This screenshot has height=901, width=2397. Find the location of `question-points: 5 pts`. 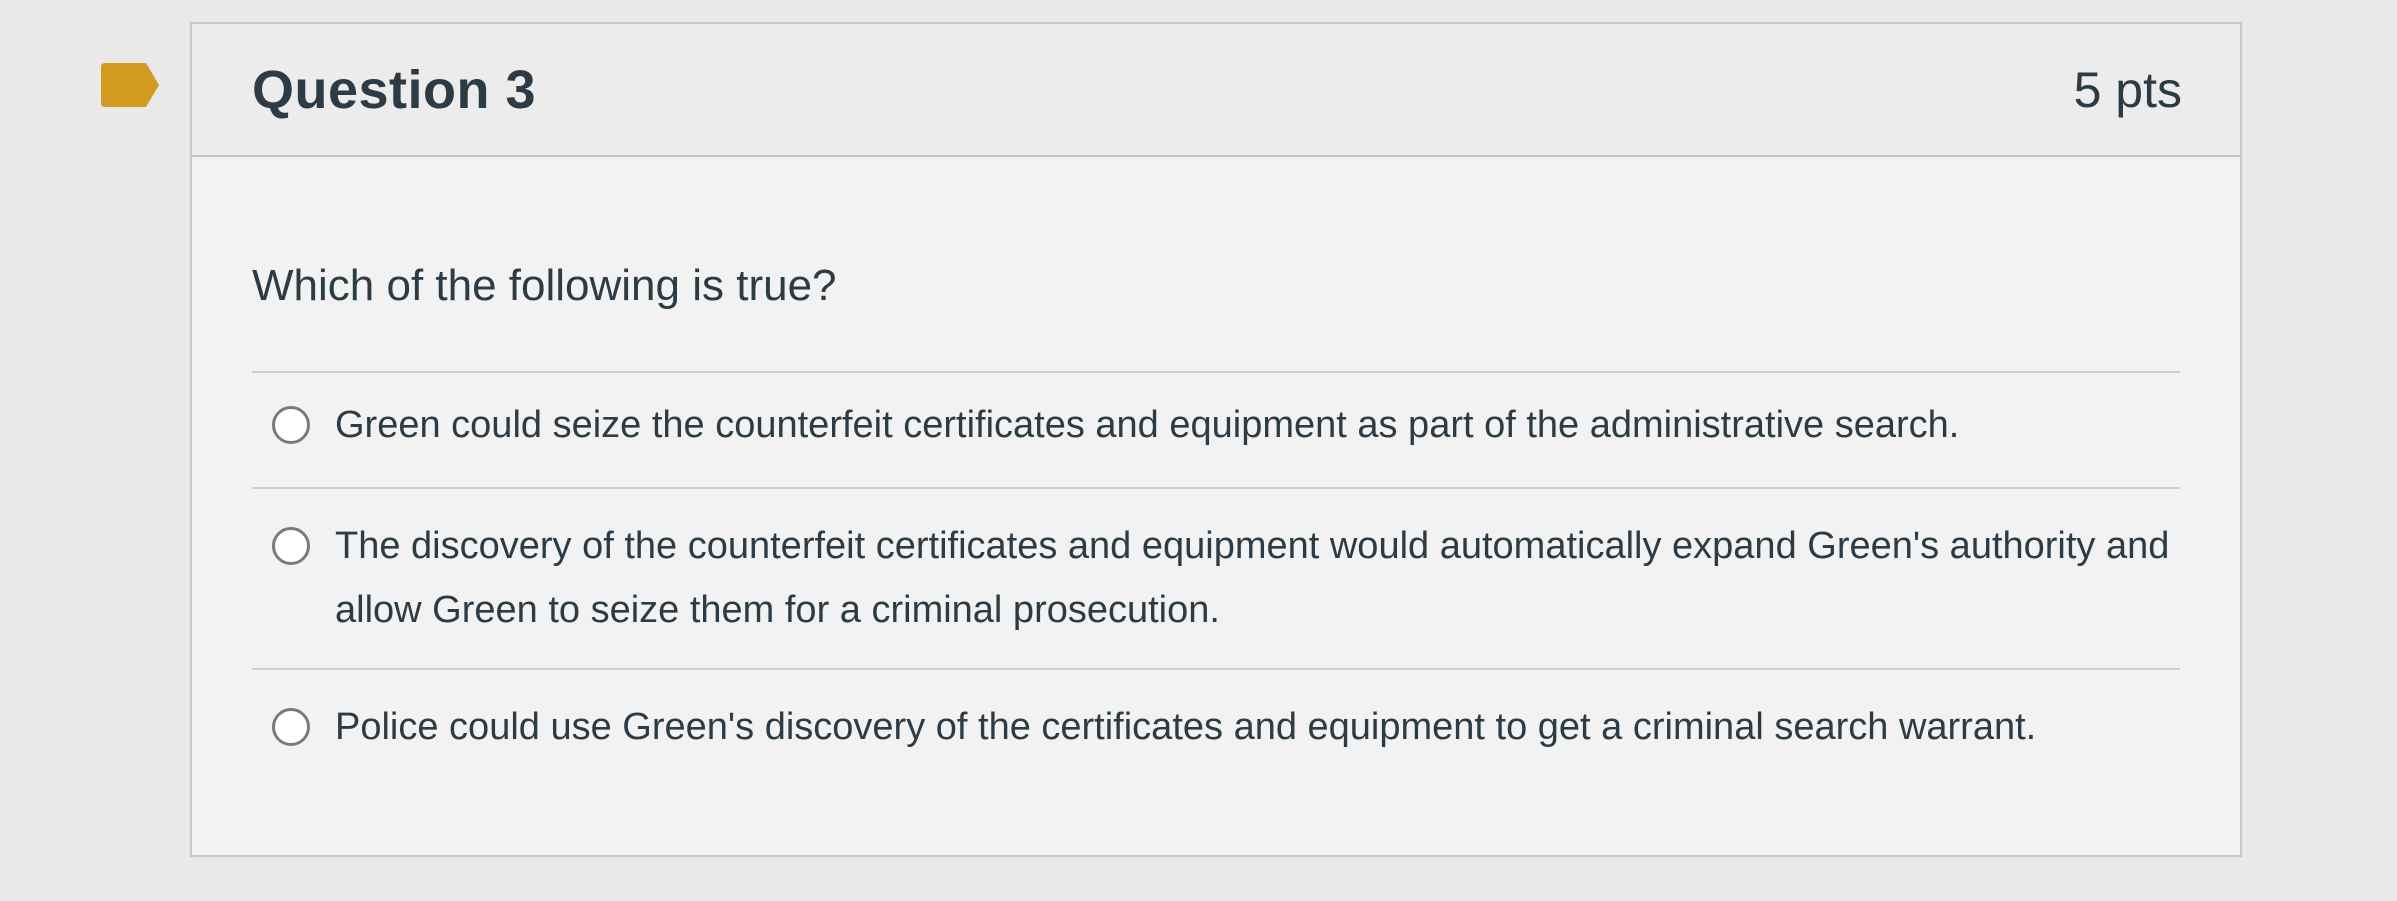

question-points: 5 pts is located at coordinates (2127, 89).